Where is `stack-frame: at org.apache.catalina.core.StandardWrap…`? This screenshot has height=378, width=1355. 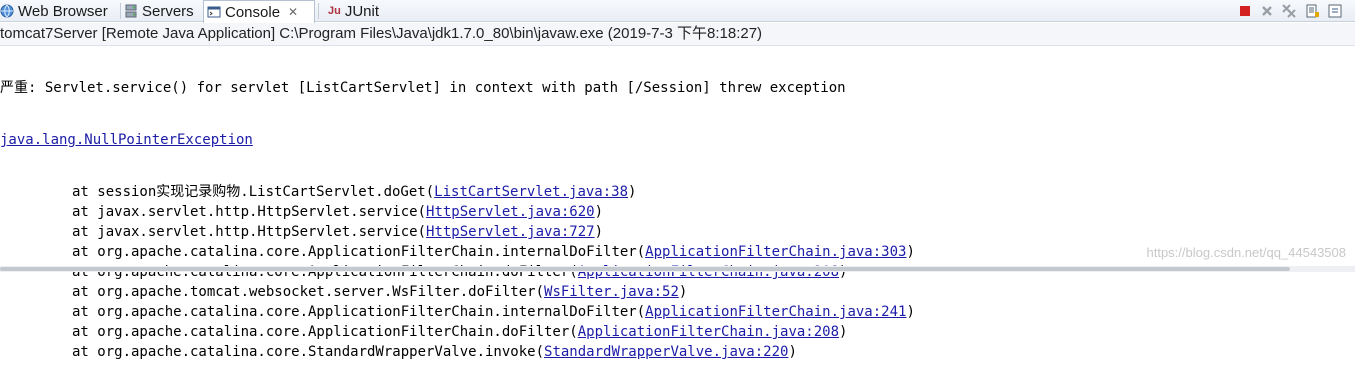 stack-frame: at org.apache.catalina.core.StandardWrap… is located at coordinates (677, 352).